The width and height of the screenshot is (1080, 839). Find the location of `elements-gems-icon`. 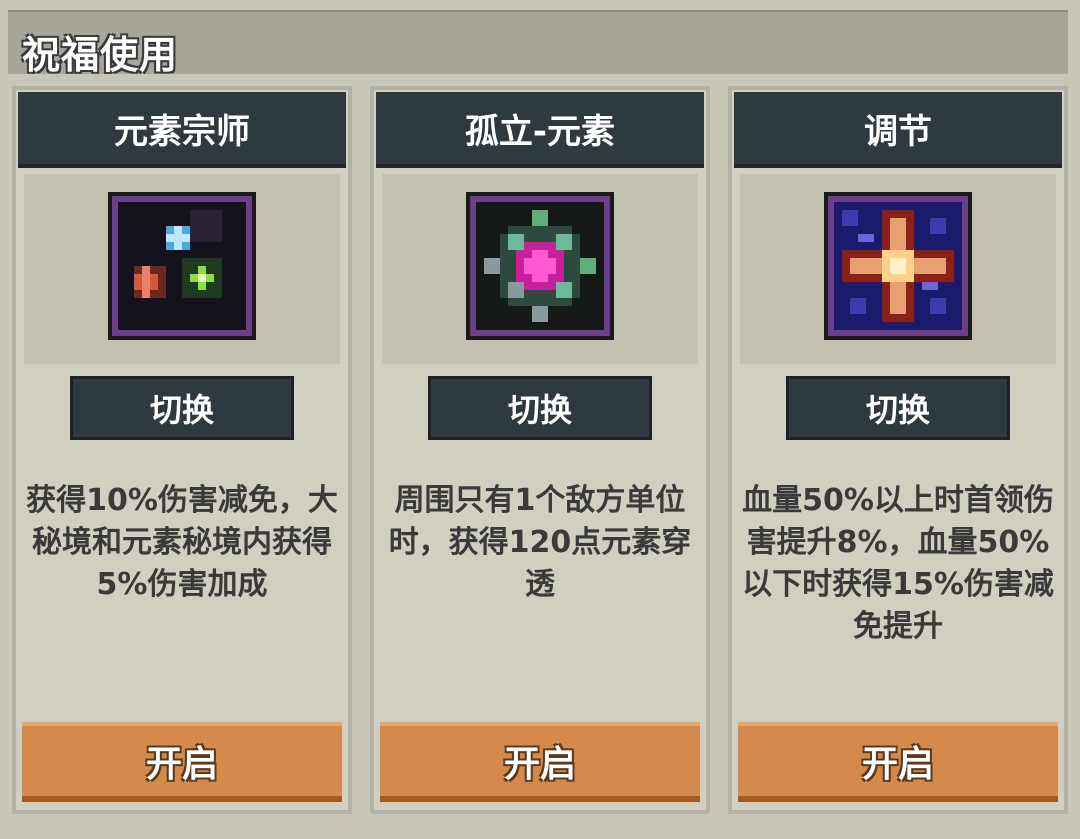

elements-gems-icon is located at coordinates (182, 266).